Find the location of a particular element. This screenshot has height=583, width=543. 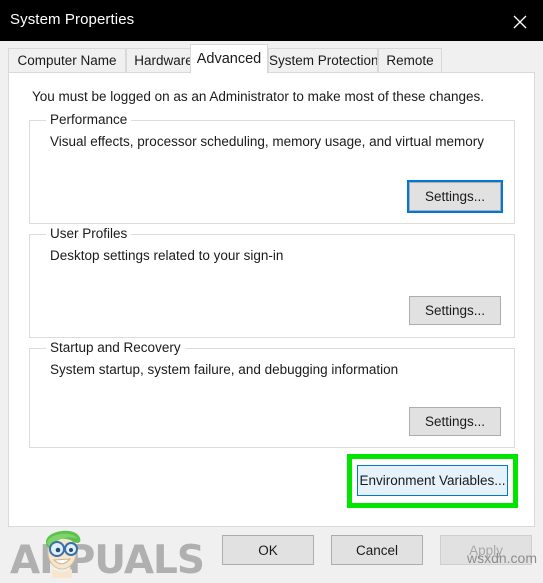

user-profiles-description: Desktop settings related to your sign-in is located at coordinates (167, 255).